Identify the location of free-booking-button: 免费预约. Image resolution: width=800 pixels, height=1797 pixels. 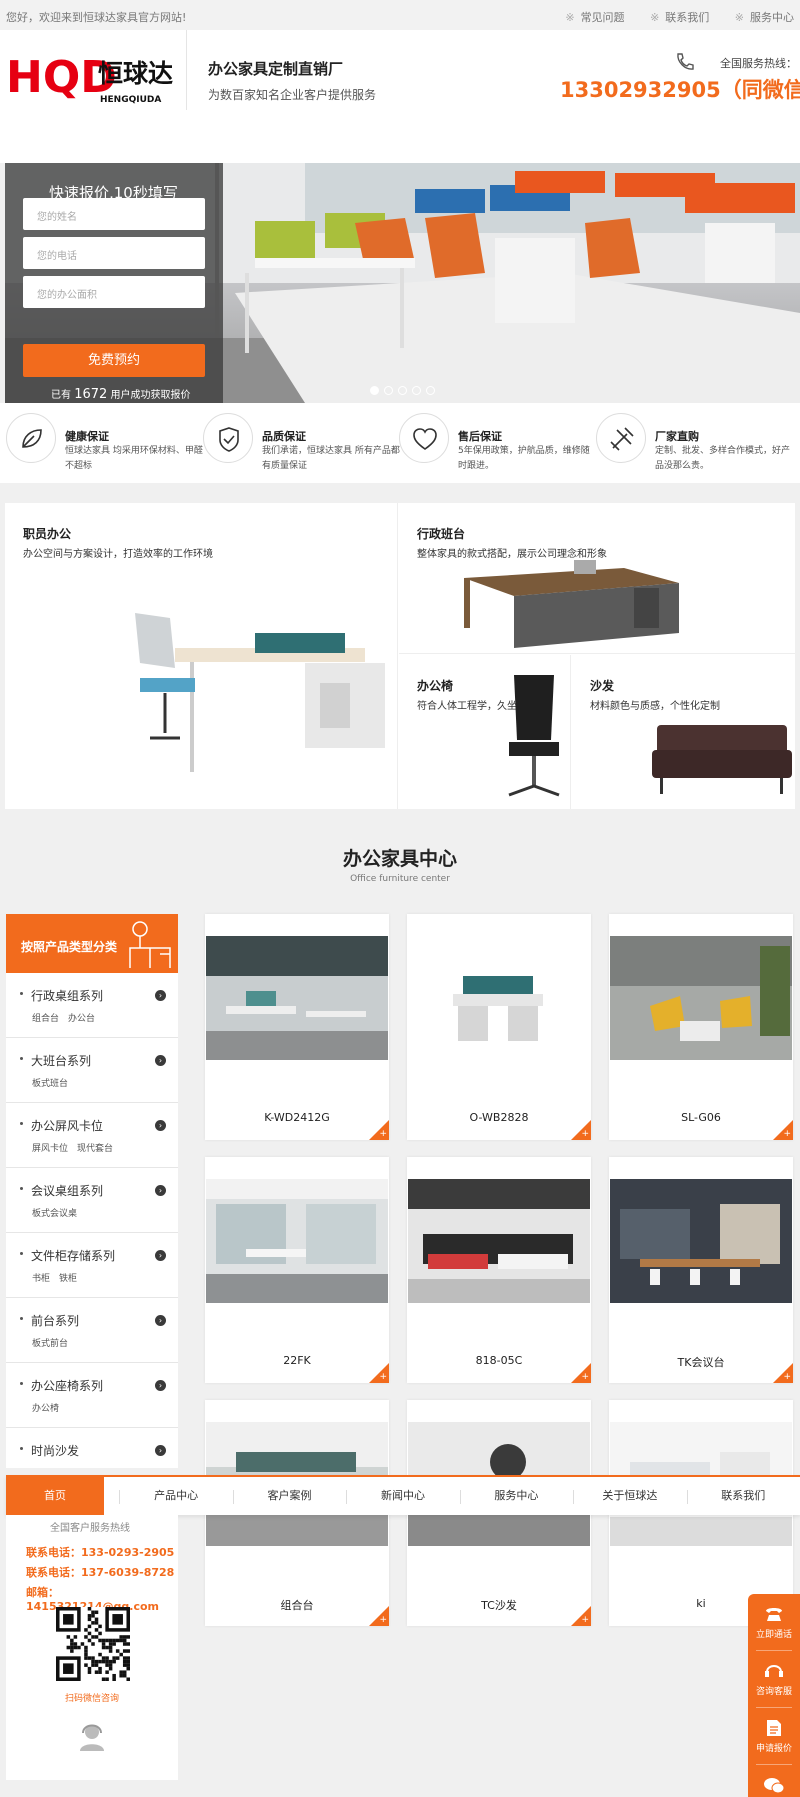
(114, 360).